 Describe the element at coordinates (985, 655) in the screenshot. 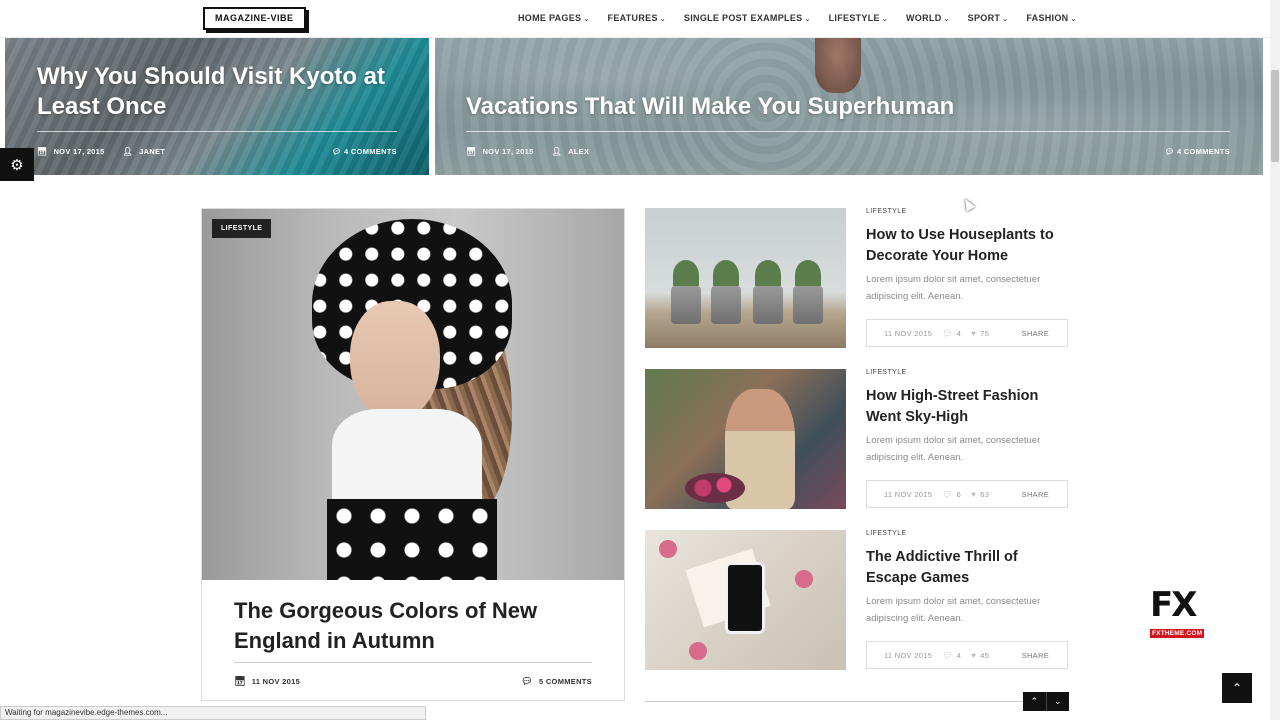

I see `post-likes-count: 45` at that location.